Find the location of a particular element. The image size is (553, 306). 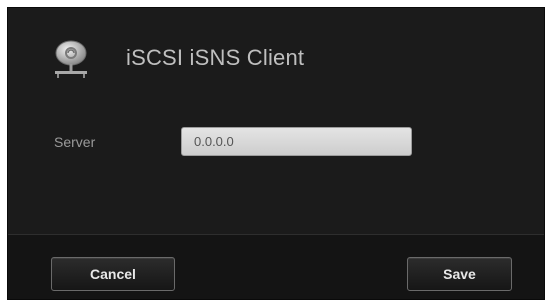

dialog-title: iSCSI iSNS Client is located at coordinates (215, 57).